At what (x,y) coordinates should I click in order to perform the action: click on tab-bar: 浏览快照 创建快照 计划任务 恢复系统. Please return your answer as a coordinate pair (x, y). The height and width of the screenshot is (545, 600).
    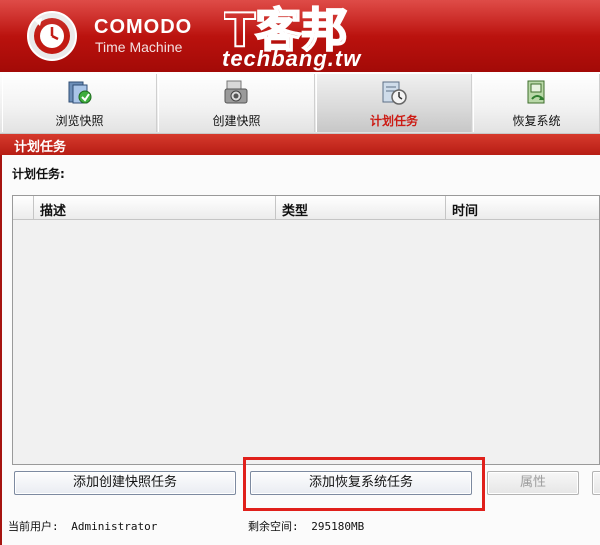
    Looking at the image, I should click on (300, 103).